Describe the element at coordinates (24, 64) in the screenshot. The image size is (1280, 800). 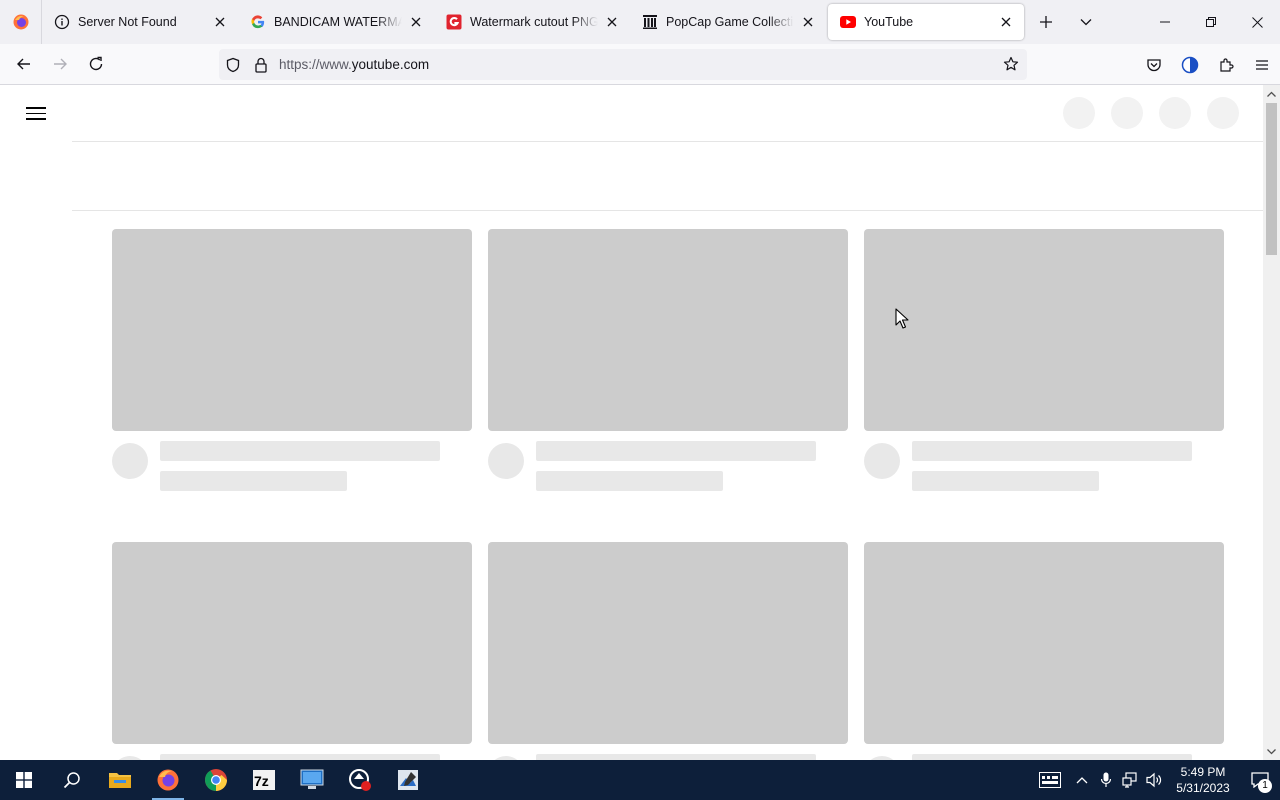
I see `back-button` at that location.